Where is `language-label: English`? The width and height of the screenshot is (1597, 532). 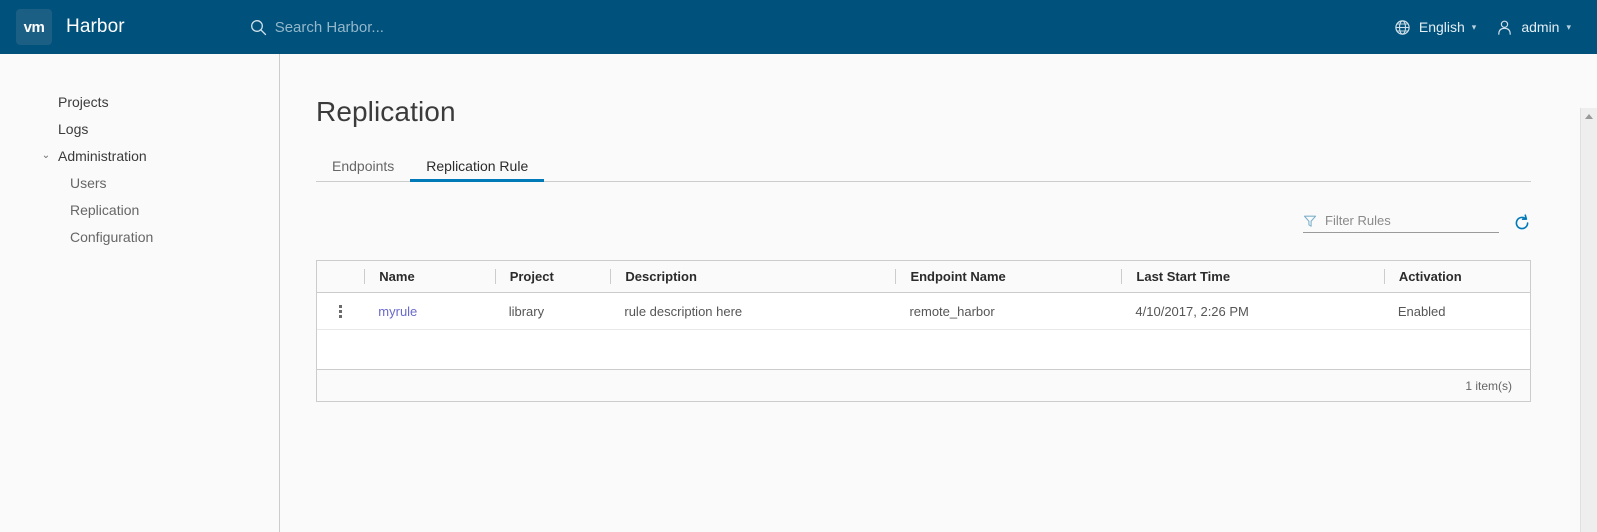
language-label: English is located at coordinates (1441, 27).